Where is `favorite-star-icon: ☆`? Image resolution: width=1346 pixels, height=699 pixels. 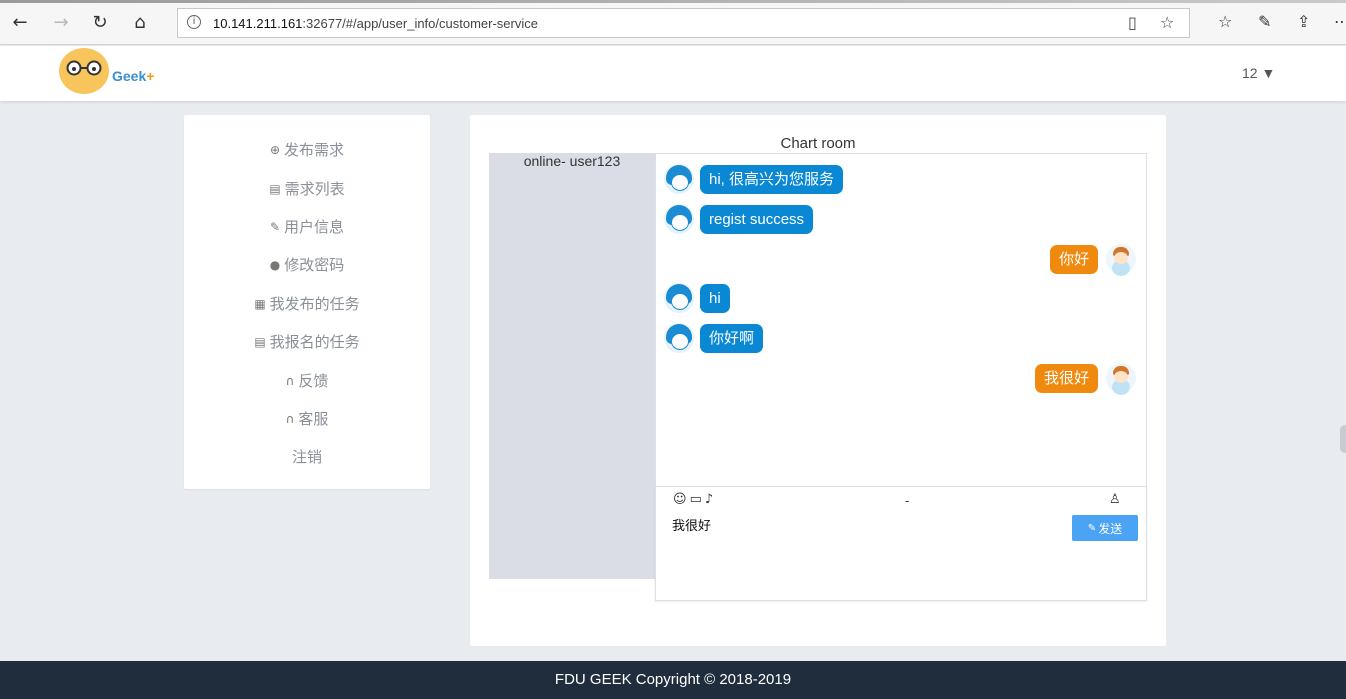 favorite-star-icon: ☆ is located at coordinates (1167, 22).